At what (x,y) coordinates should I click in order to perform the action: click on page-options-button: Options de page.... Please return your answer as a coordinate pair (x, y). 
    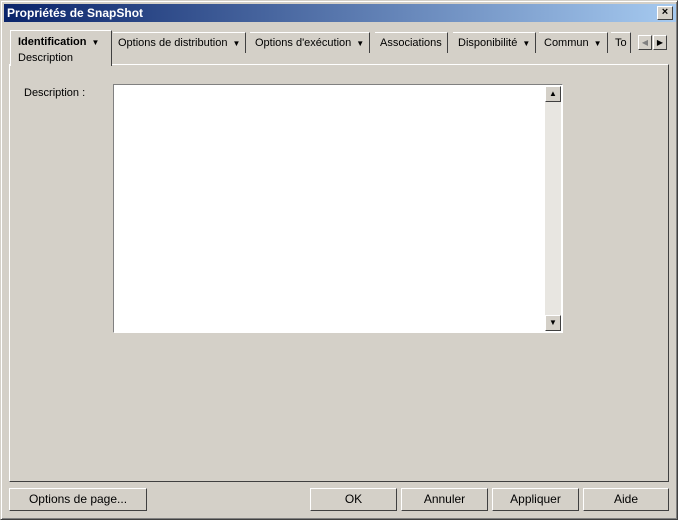
    Looking at the image, I should click on (78, 499).